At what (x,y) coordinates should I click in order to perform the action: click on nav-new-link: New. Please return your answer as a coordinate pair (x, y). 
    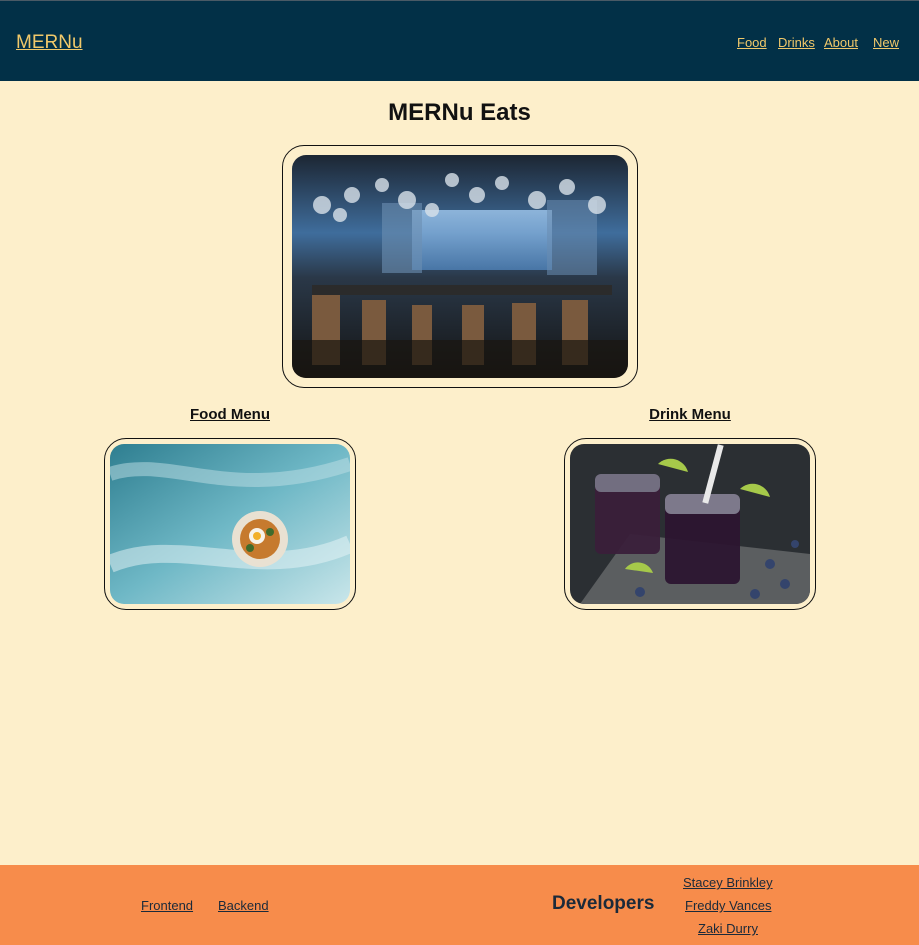
    Looking at the image, I should click on (886, 42).